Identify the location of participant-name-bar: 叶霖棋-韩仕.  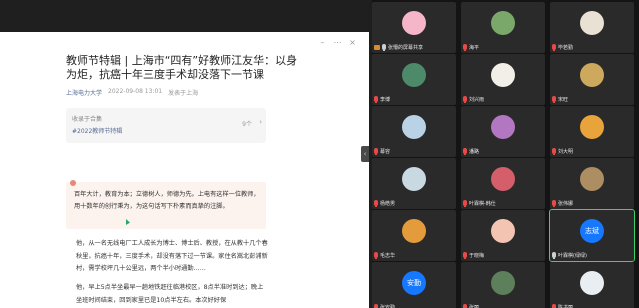
(479, 203).